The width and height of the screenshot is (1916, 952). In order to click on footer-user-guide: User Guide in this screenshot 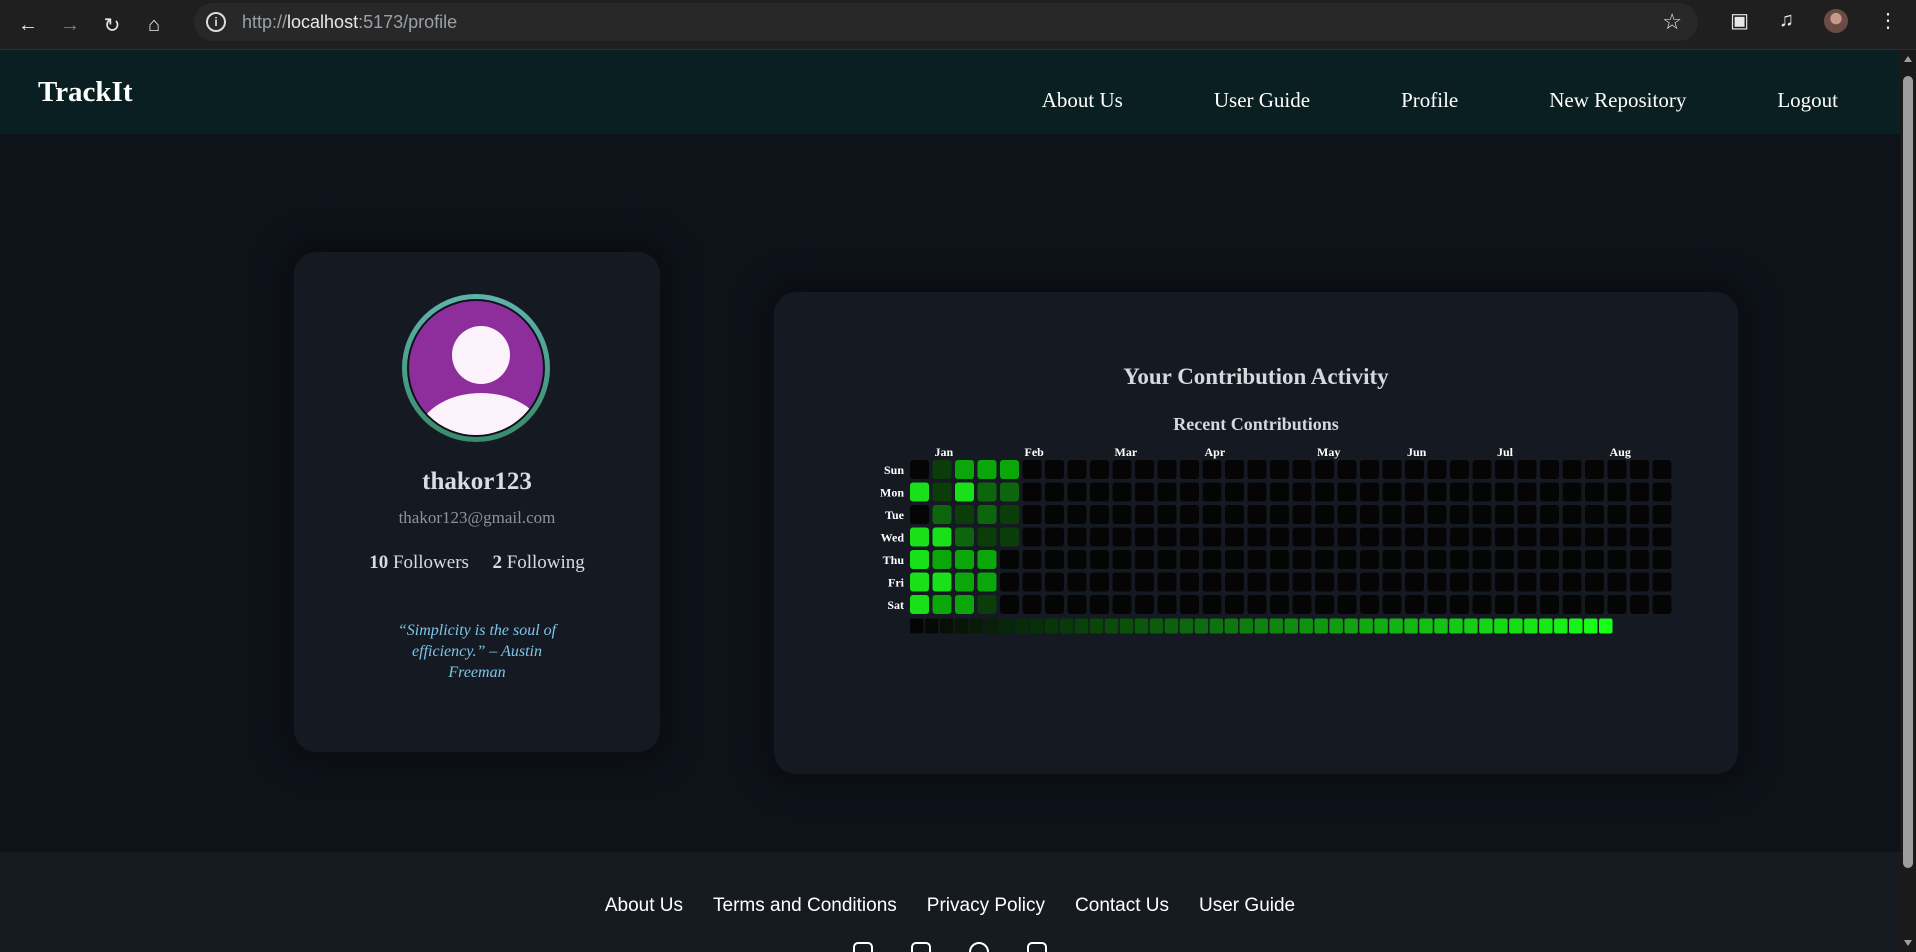, I will do `click(1247, 906)`.